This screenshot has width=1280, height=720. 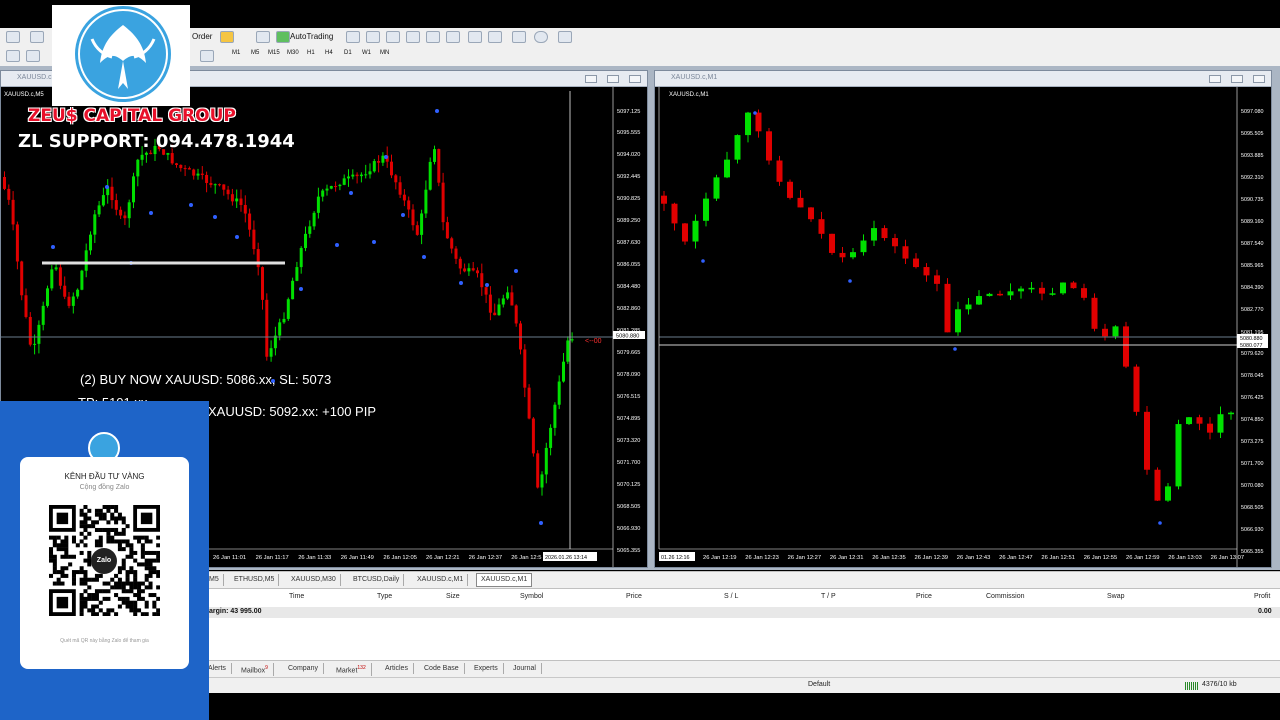 What do you see at coordinates (314, 580) in the screenshot?
I see `tab-chart-3: XAUUSD,M30` at bounding box center [314, 580].